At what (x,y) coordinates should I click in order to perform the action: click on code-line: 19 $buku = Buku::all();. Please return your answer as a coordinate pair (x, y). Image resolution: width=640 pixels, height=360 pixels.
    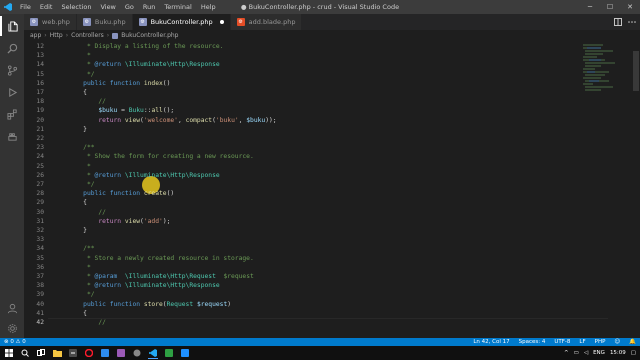
    Looking at the image, I should click on (304, 110).